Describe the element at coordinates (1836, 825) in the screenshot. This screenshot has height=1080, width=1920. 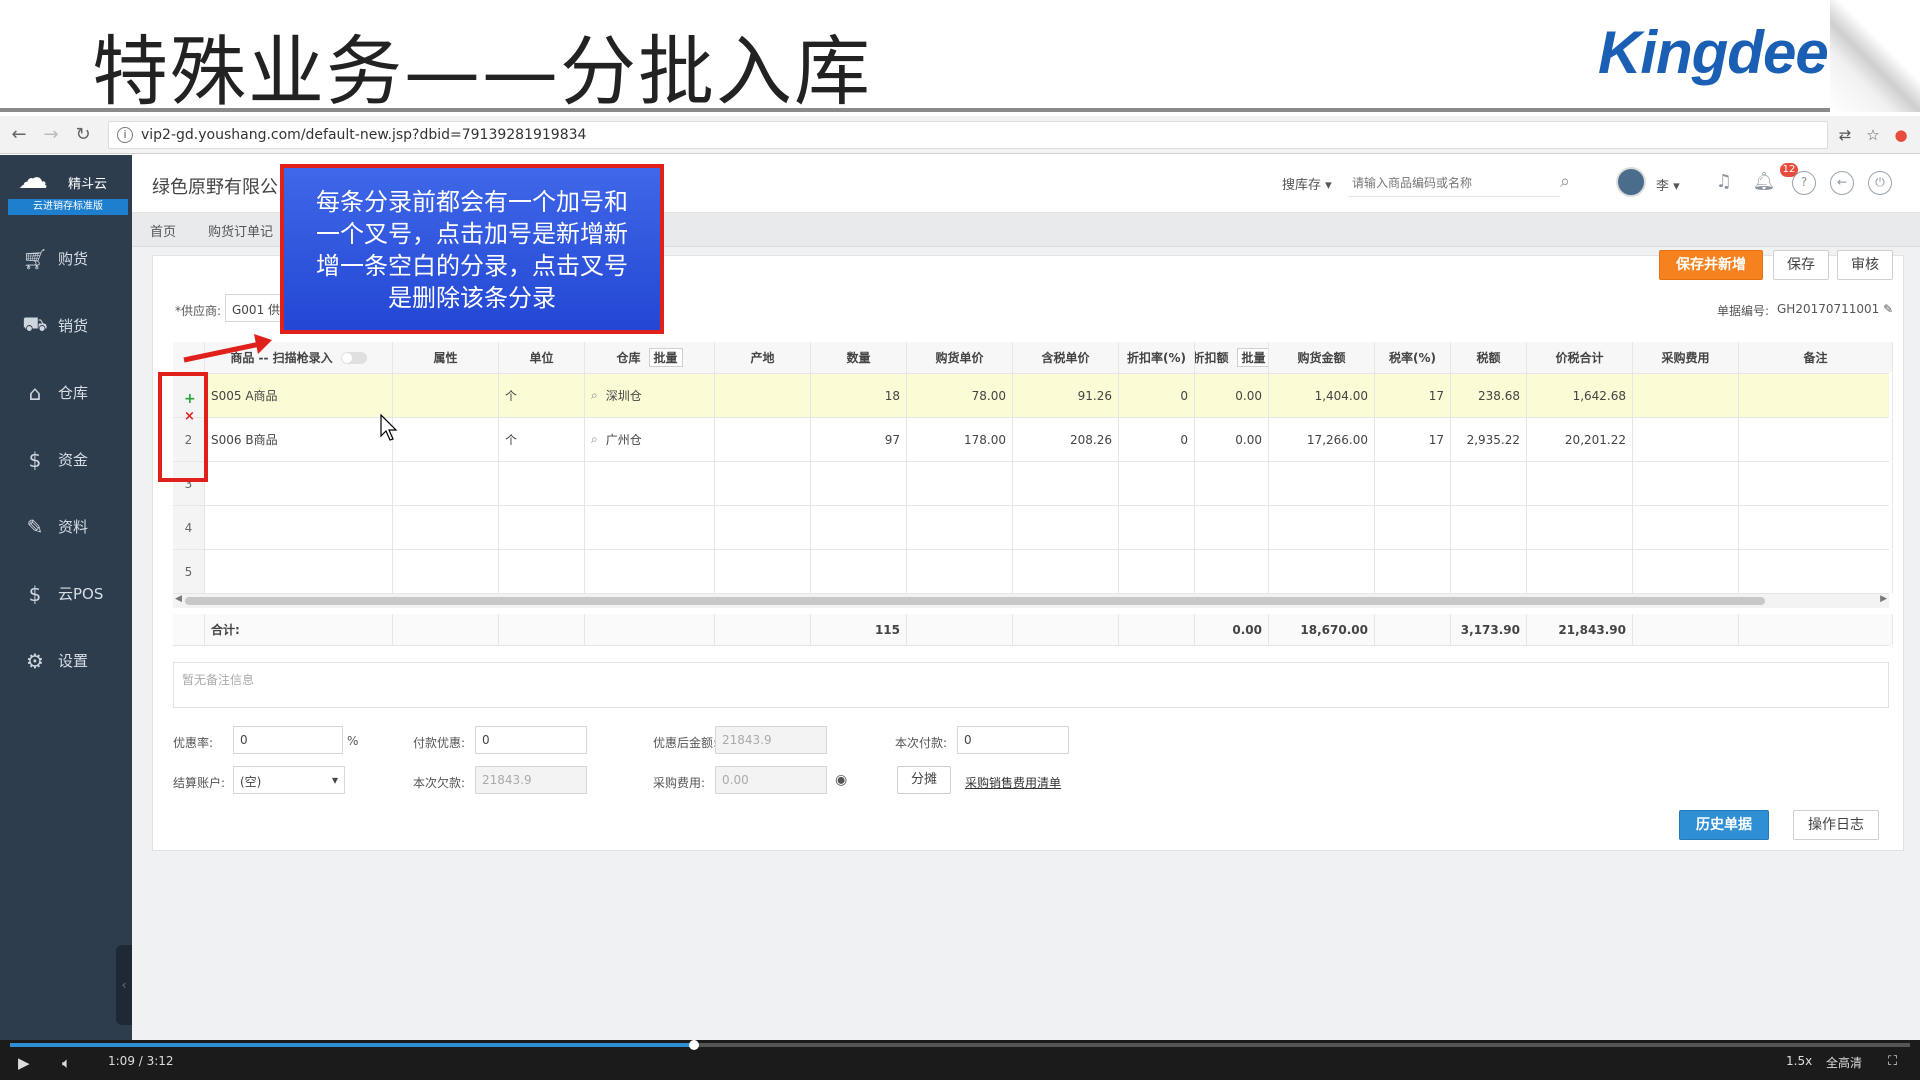
I see `log-button: 操作日志` at that location.